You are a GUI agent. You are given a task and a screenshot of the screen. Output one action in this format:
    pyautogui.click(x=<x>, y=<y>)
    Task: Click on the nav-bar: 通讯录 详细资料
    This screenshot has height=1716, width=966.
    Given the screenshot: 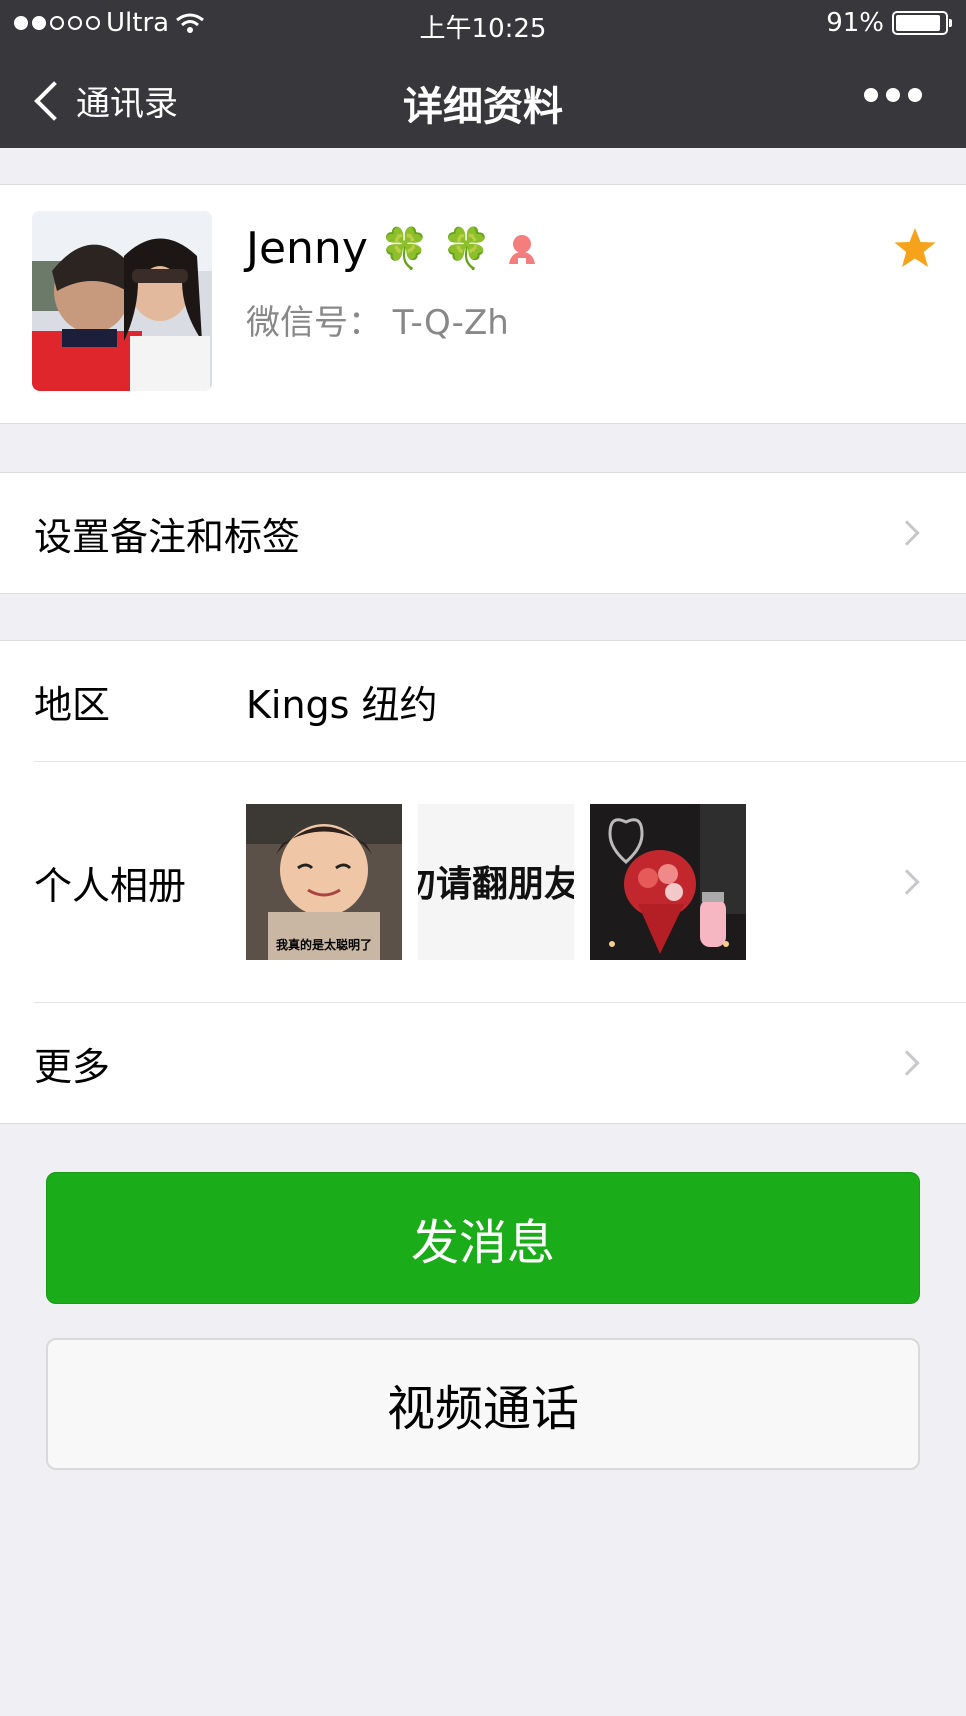 What is the action you would take?
    pyautogui.click(x=483, y=98)
    